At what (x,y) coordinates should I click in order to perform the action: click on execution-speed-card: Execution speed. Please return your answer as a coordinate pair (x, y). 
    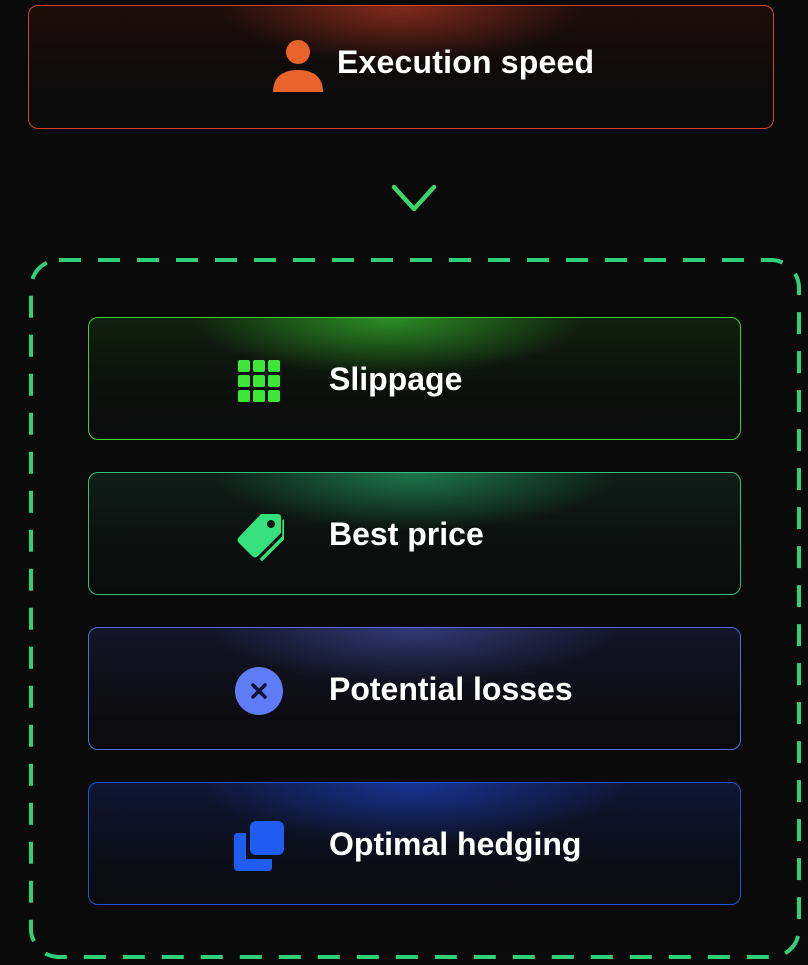
    Looking at the image, I should click on (401, 67).